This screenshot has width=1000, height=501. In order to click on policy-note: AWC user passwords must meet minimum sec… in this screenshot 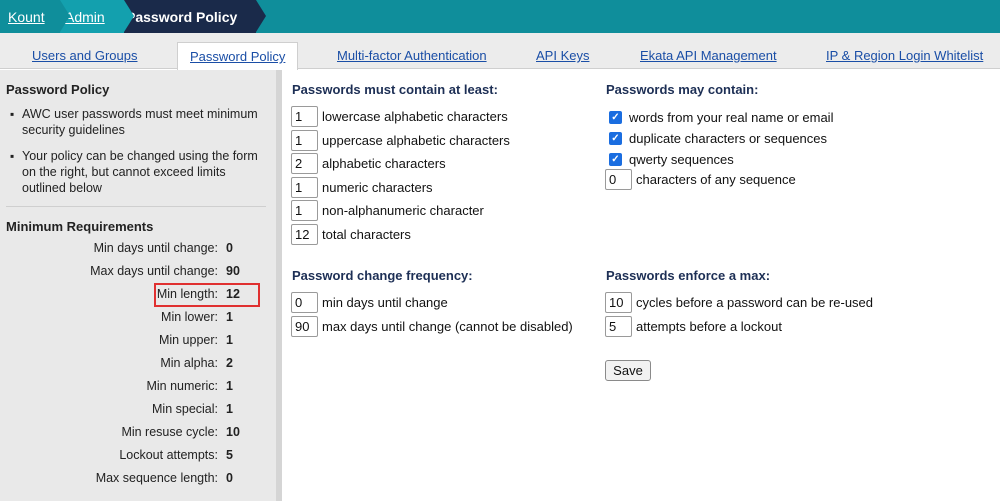, I will do `click(138, 122)`.